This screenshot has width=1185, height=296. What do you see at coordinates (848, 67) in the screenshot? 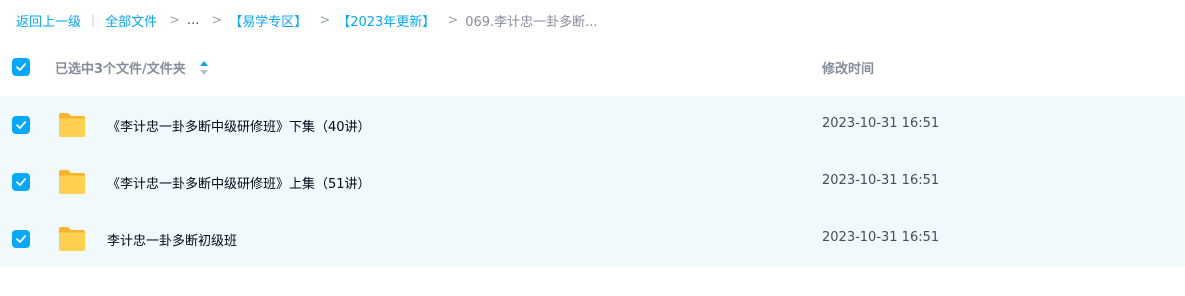
I see `modified-time-header: 修改时间` at bounding box center [848, 67].